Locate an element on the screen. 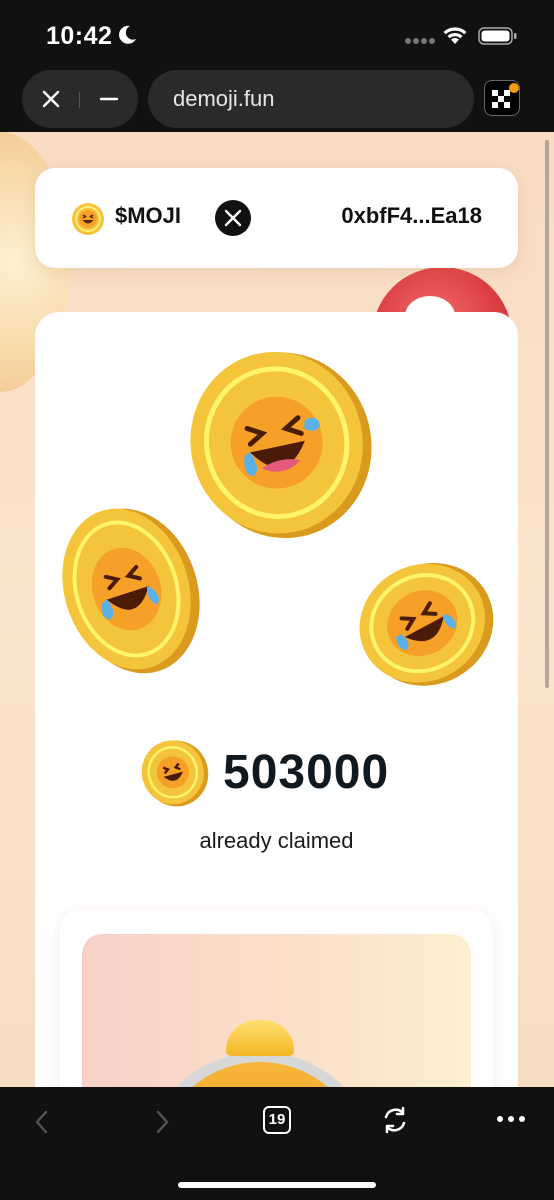  browser-toolbar: demoji.fun is located at coordinates (277, 100).